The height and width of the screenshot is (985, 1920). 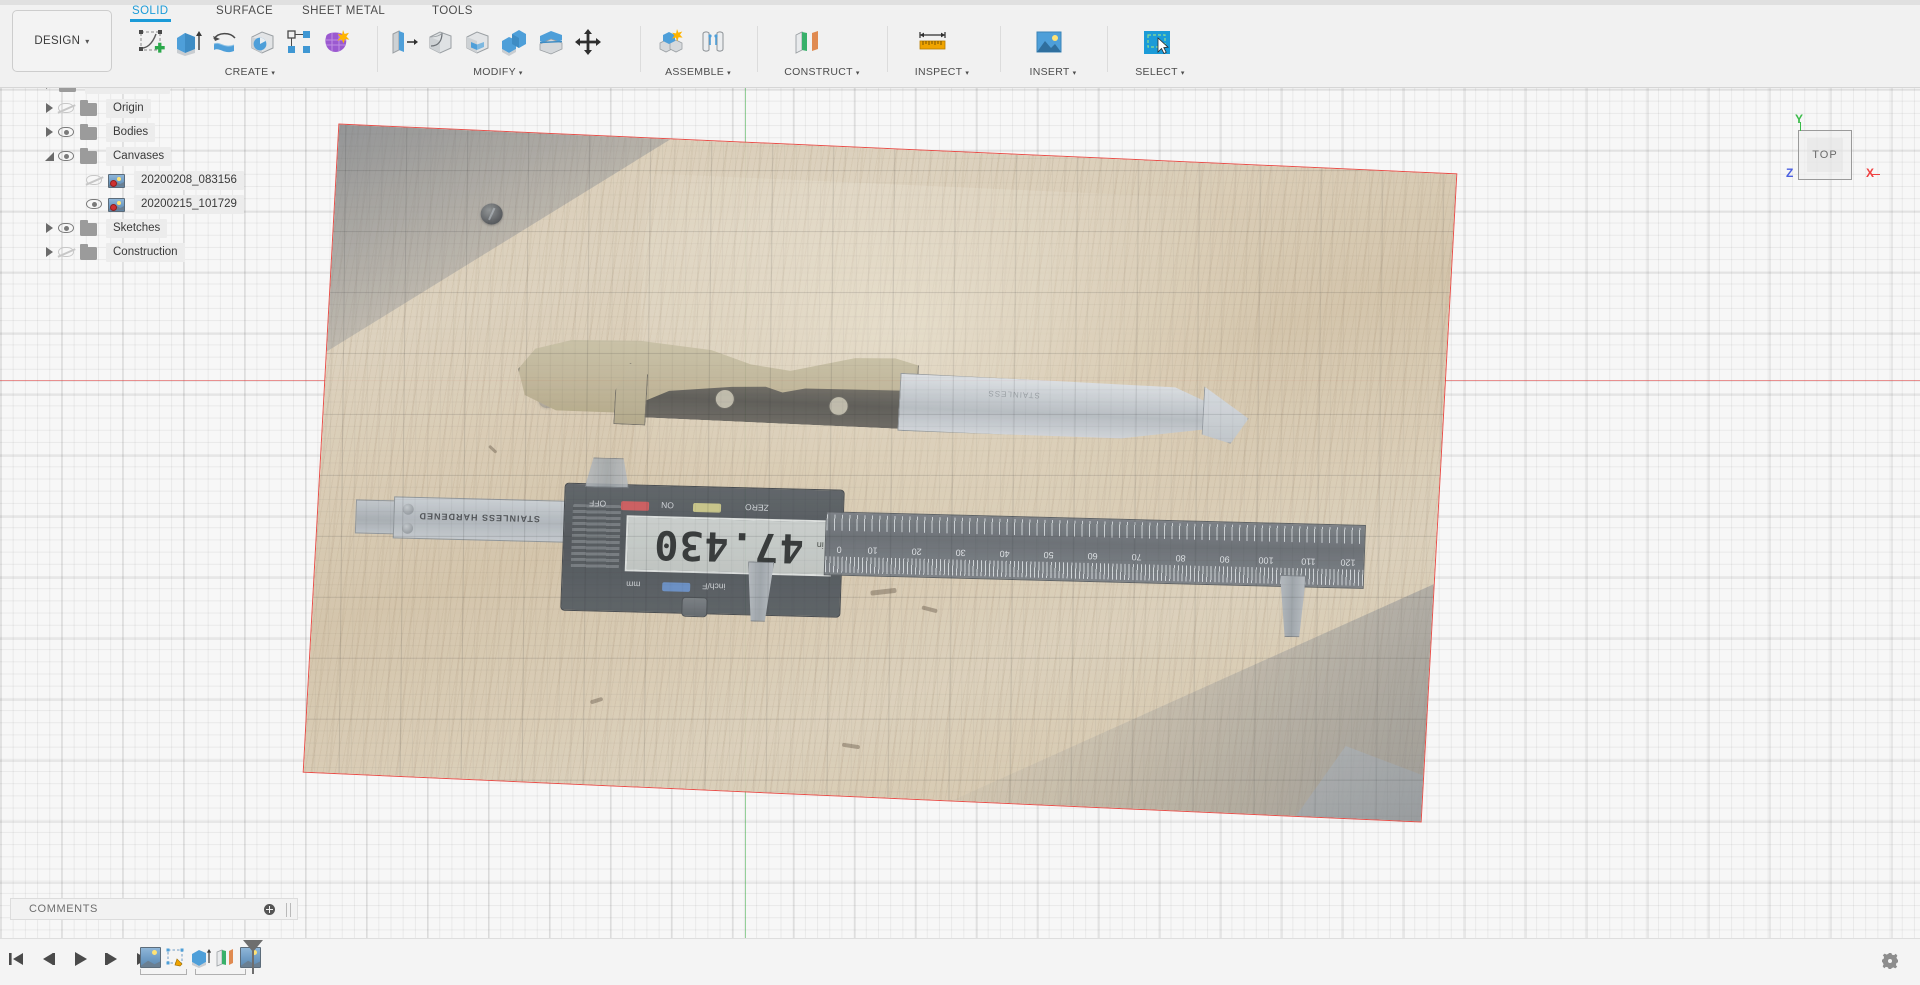 What do you see at coordinates (1160, 72) in the screenshot?
I see `panel-select-label: SELECT ▾` at bounding box center [1160, 72].